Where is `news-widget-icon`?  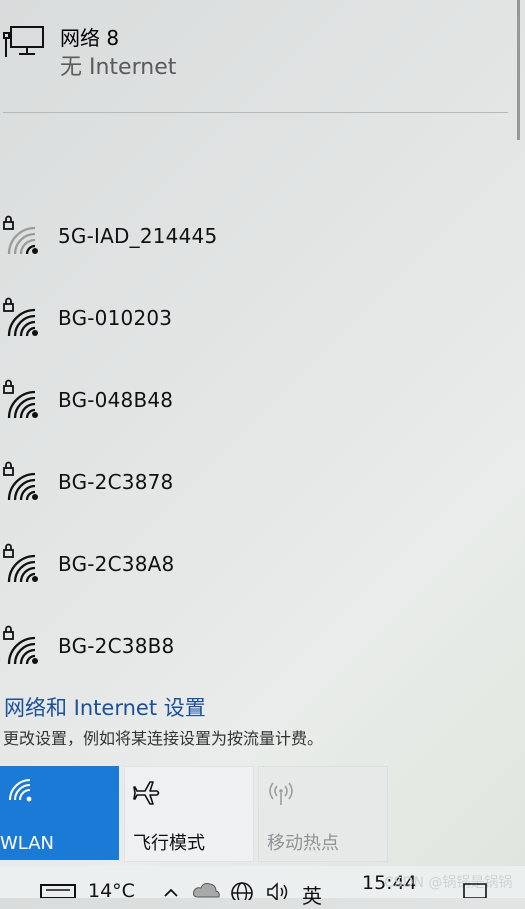 news-widget-icon is located at coordinates (58, 891).